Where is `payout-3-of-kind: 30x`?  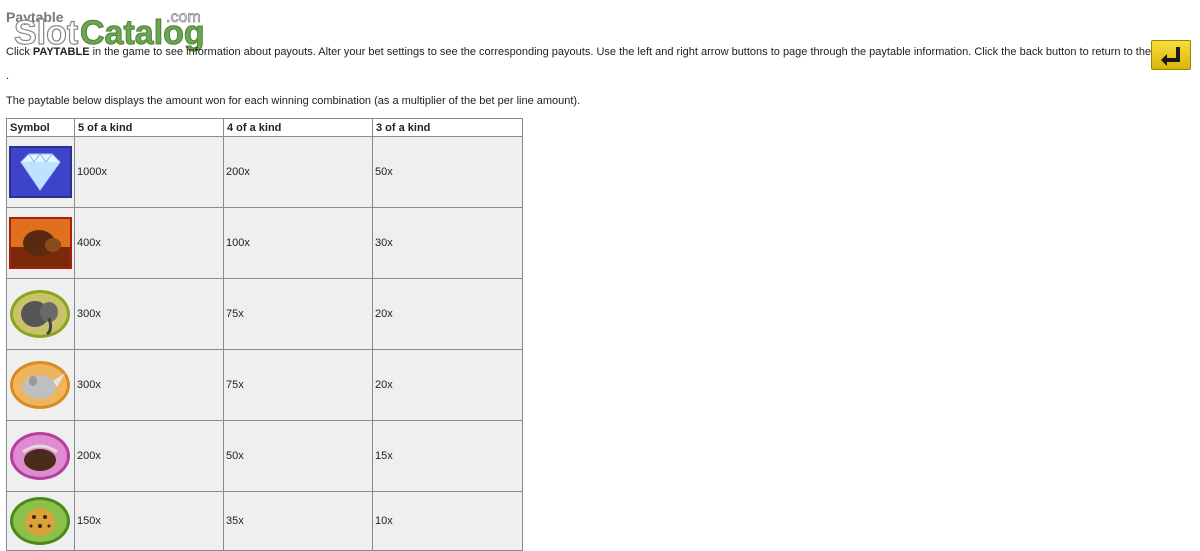
payout-3-of-kind: 30x is located at coordinates (447, 243).